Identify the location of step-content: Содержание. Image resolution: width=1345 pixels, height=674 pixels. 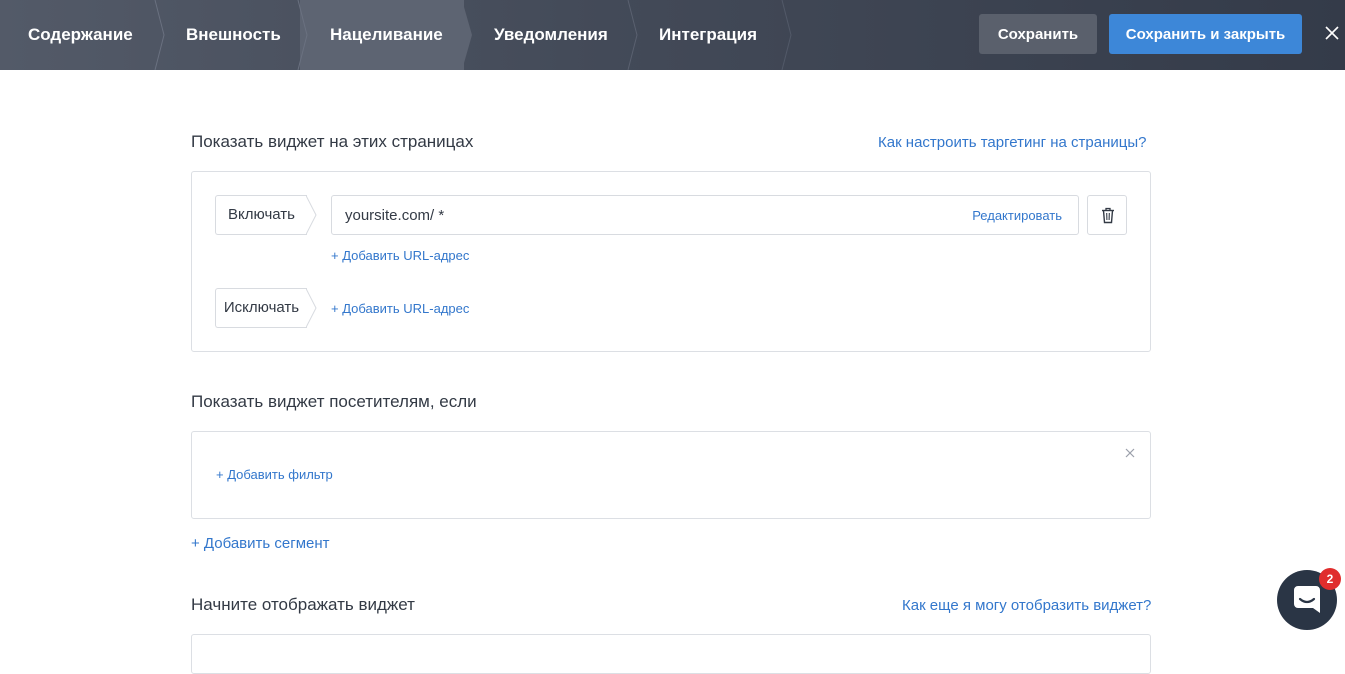
(93, 35).